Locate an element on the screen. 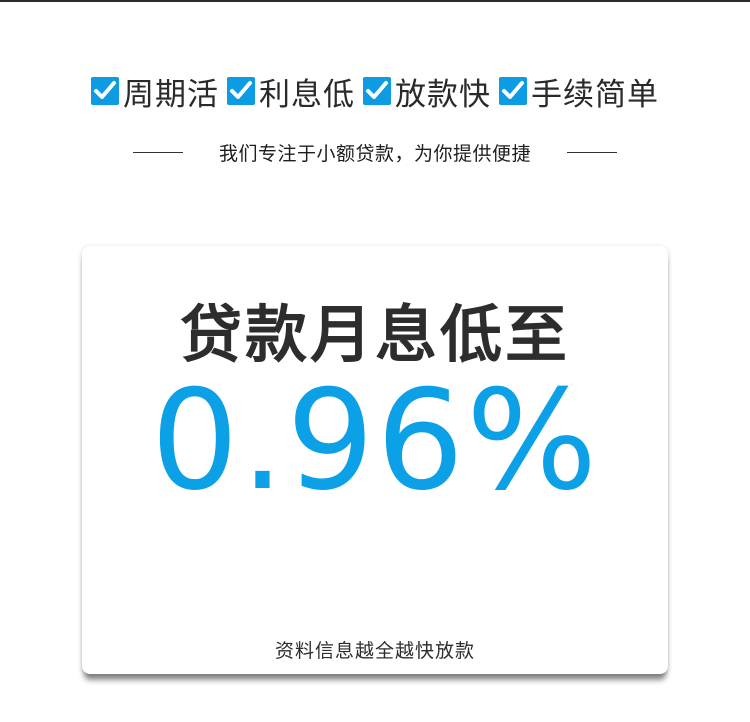  tagline-right-rule is located at coordinates (592, 152).